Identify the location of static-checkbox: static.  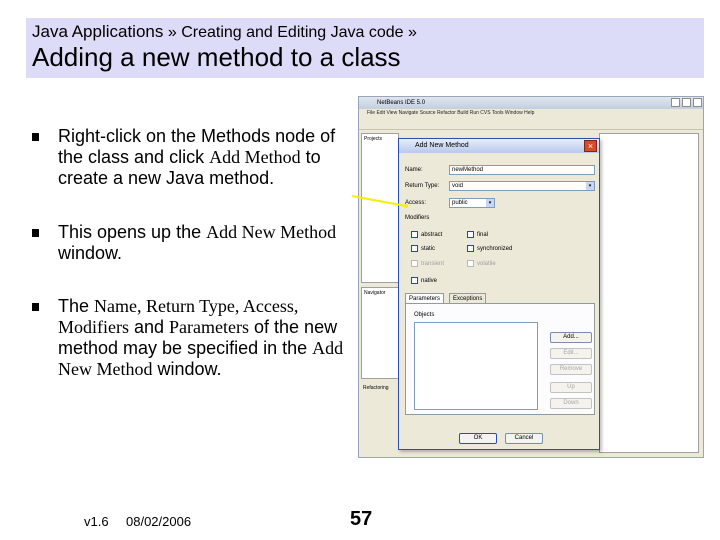
(423, 249).